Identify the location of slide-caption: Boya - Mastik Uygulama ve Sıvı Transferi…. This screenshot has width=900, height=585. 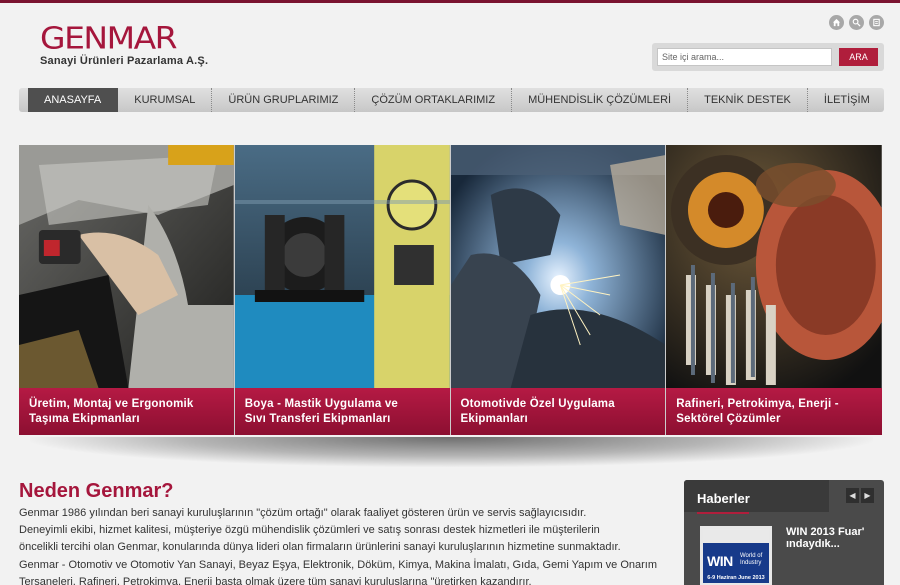
(342, 411).